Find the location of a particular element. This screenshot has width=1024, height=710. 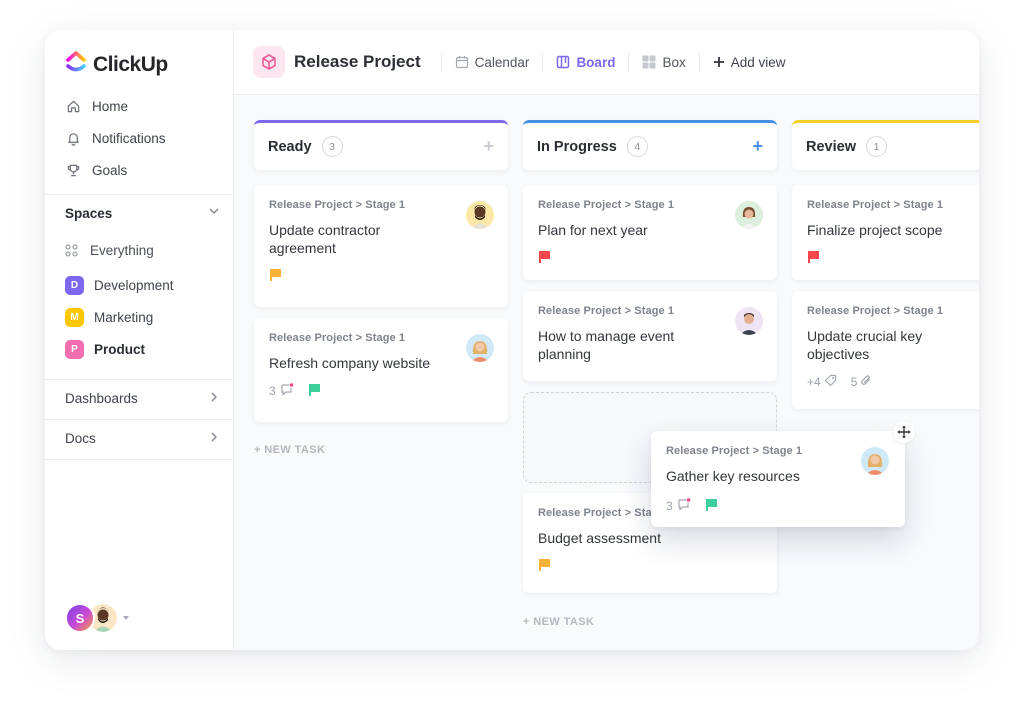

space-development-label: Development is located at coordinates (134, 285).